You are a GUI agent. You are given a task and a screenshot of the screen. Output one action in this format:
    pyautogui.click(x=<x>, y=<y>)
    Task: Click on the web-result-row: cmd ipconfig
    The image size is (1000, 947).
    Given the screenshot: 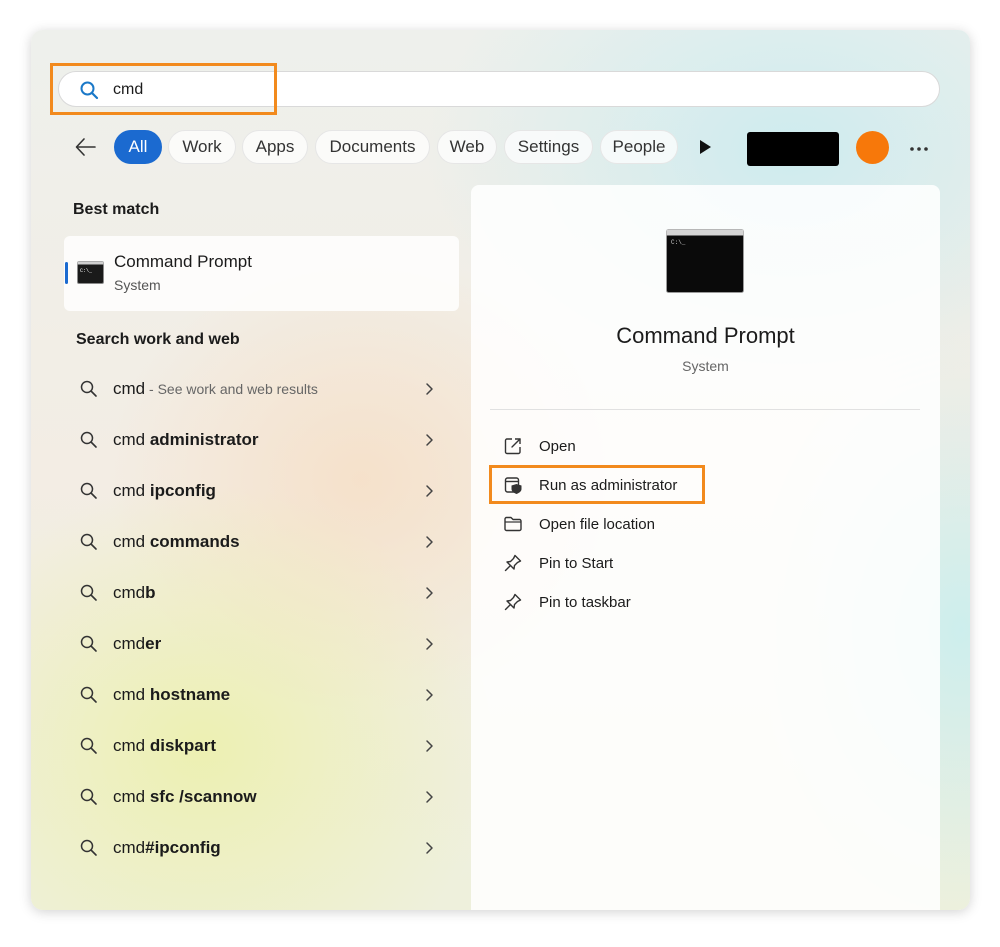 What is the action you would take?
    pyautogui.click(x=261, y=491)
    